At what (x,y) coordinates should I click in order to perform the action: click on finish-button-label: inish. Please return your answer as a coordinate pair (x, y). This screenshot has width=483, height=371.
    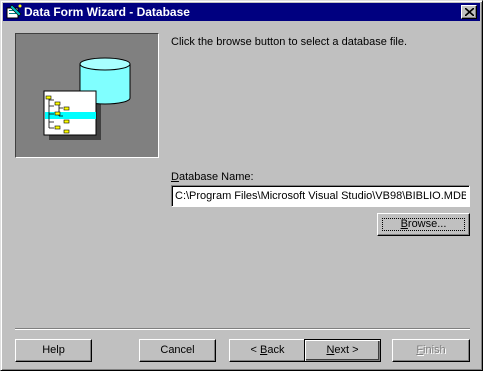
    Looking at the image, I should click on (434, 350).